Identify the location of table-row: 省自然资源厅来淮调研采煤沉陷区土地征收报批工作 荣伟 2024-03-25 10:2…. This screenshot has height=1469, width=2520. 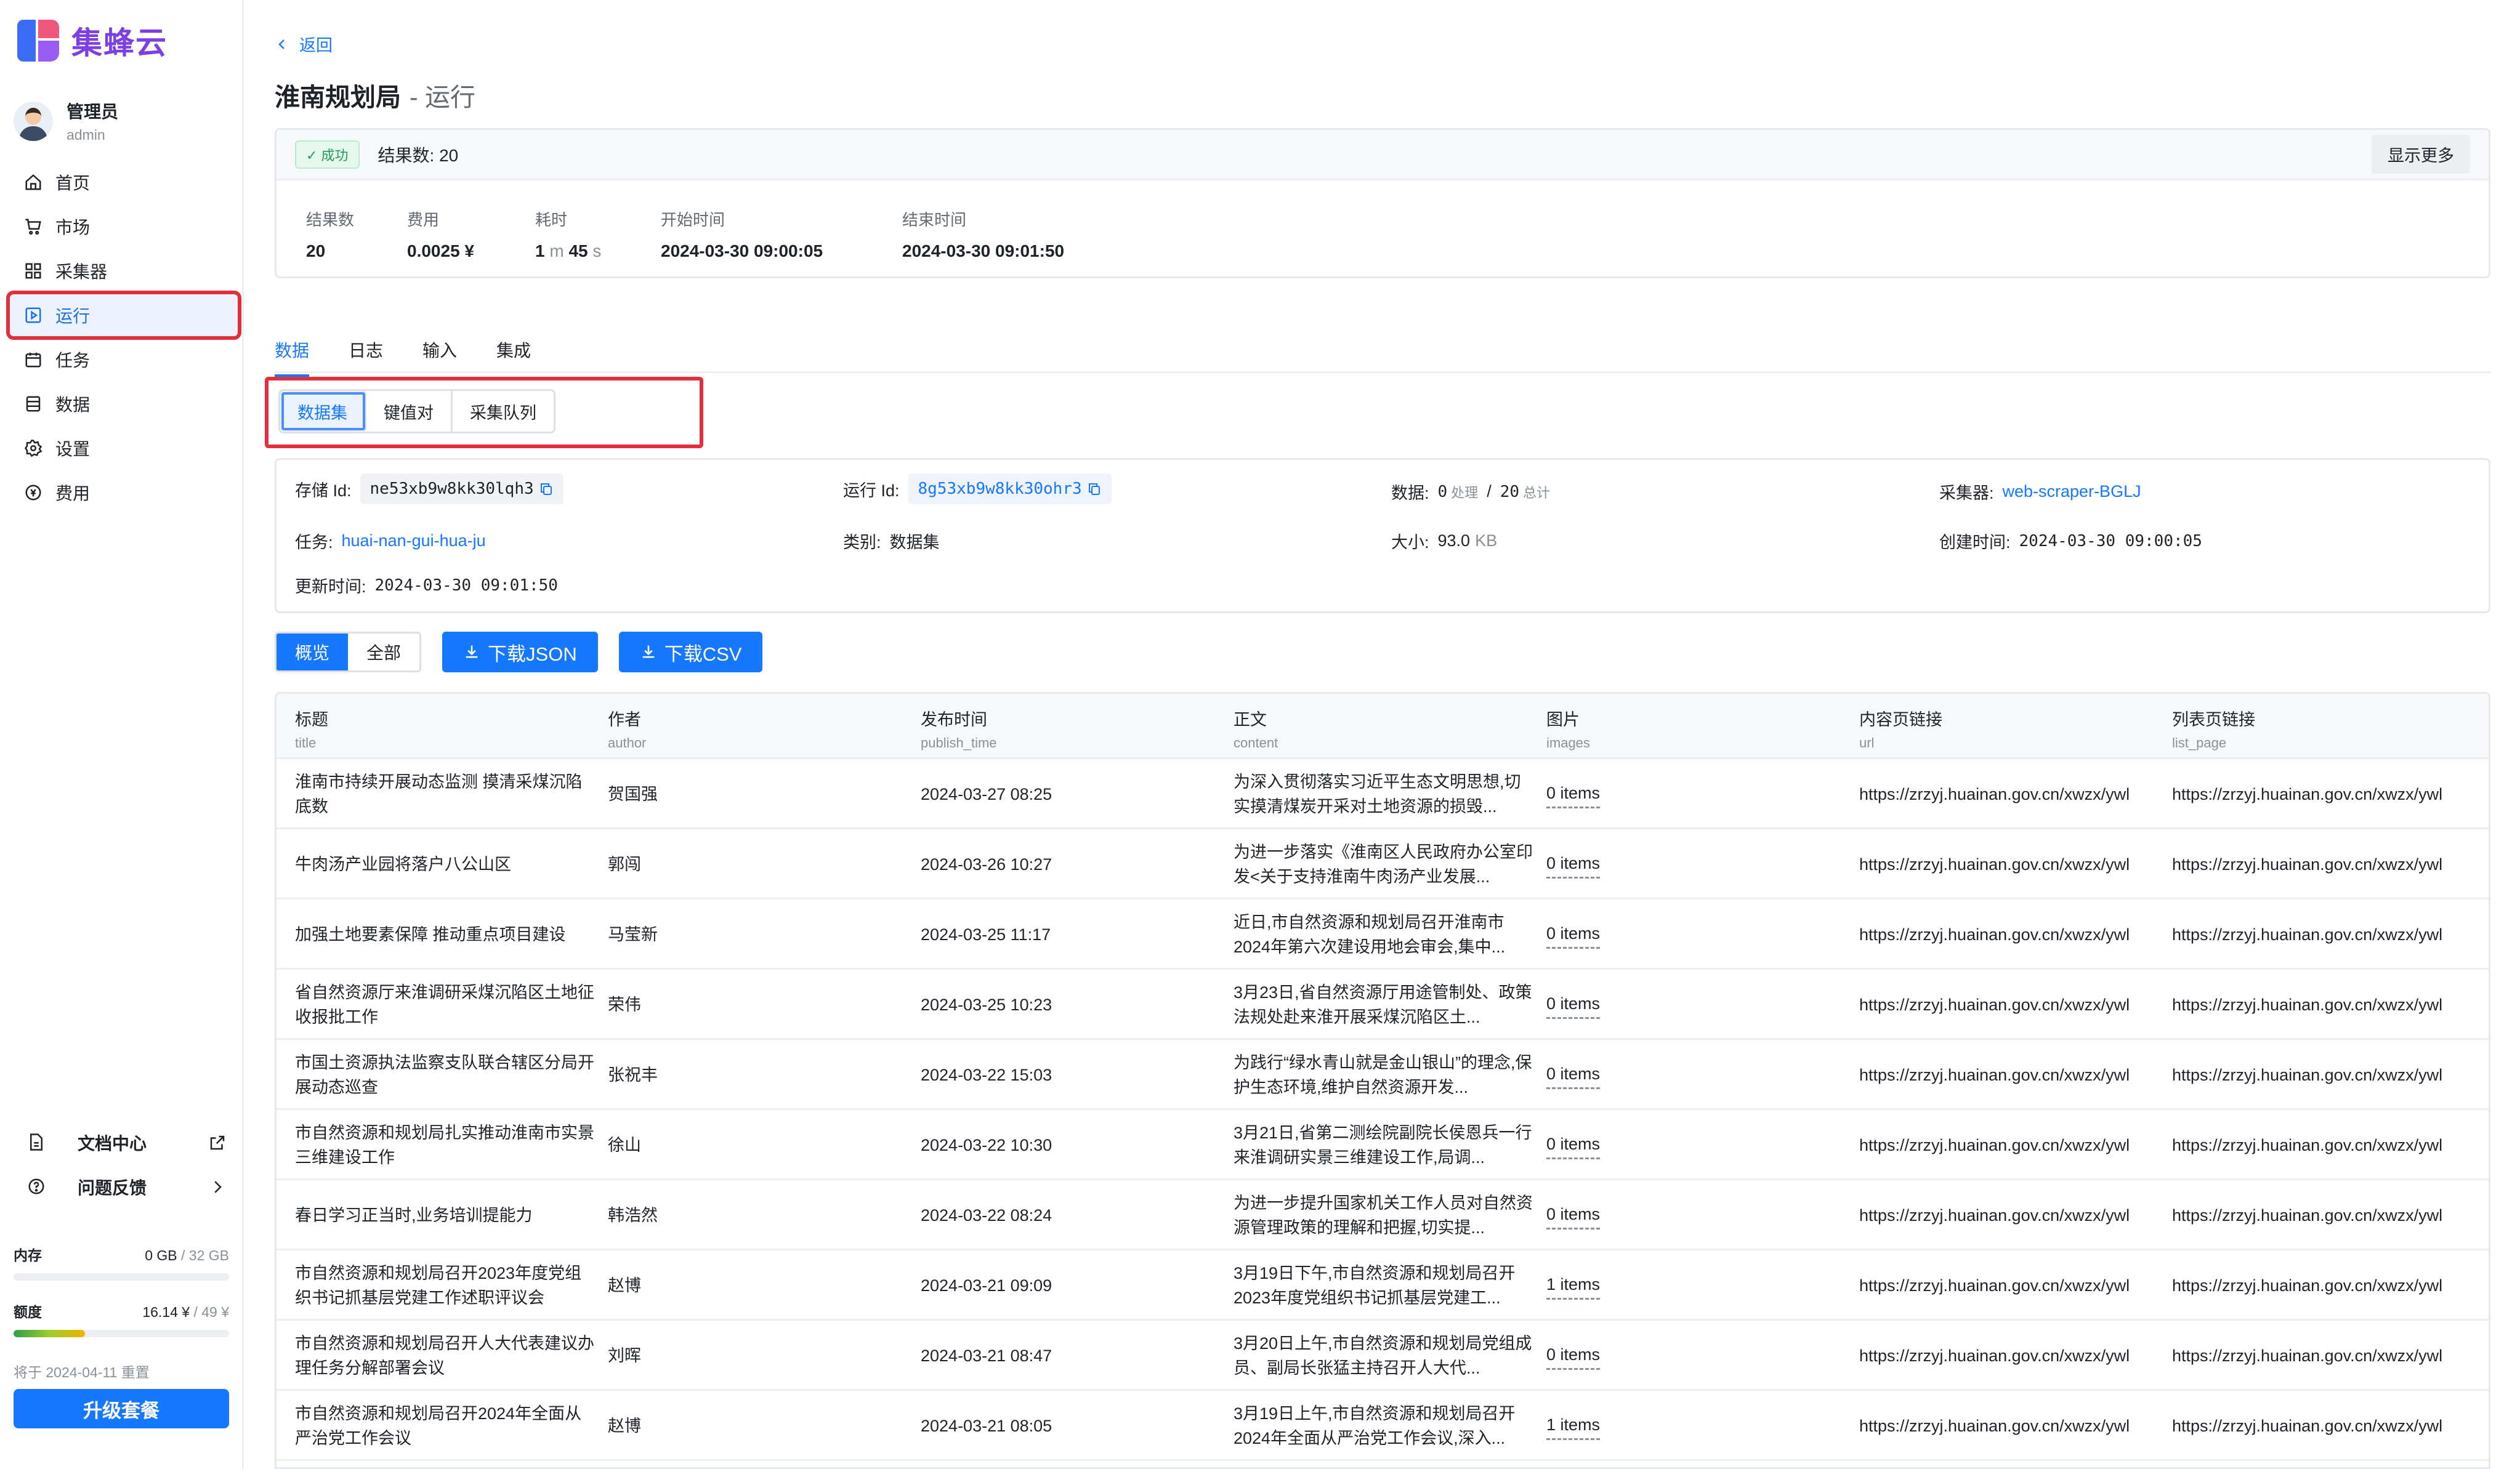
(1383, 1005).